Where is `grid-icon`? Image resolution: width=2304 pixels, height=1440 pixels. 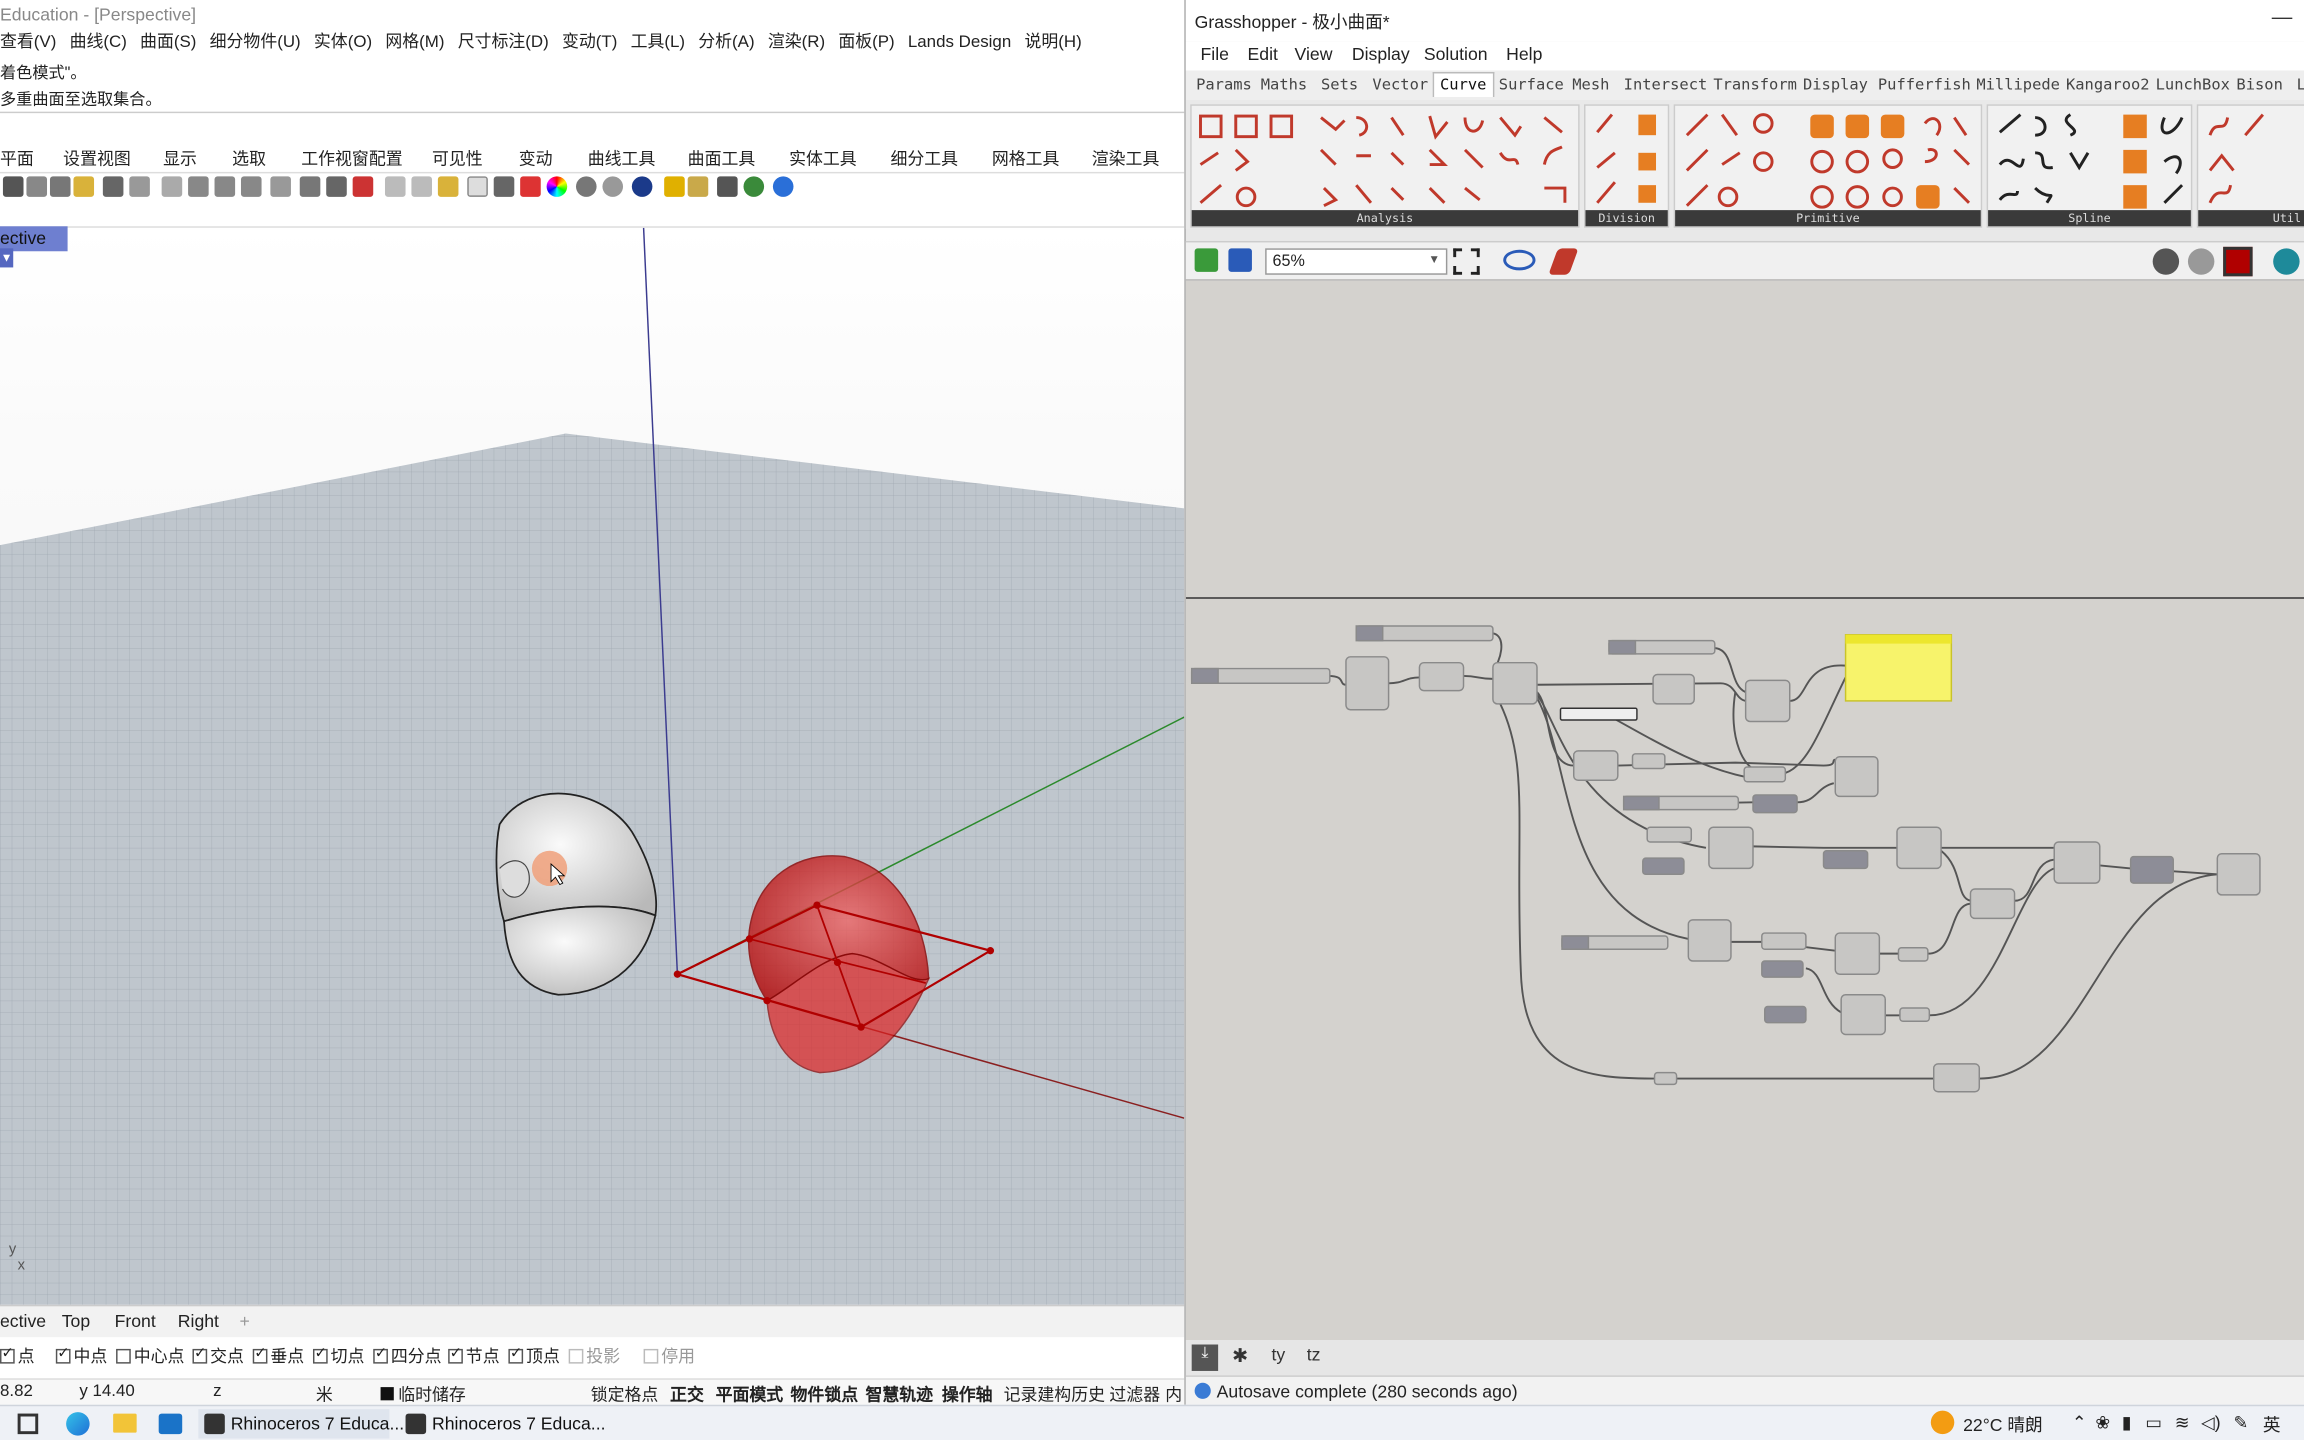 grid-icon is located at coordinates (336, 186).